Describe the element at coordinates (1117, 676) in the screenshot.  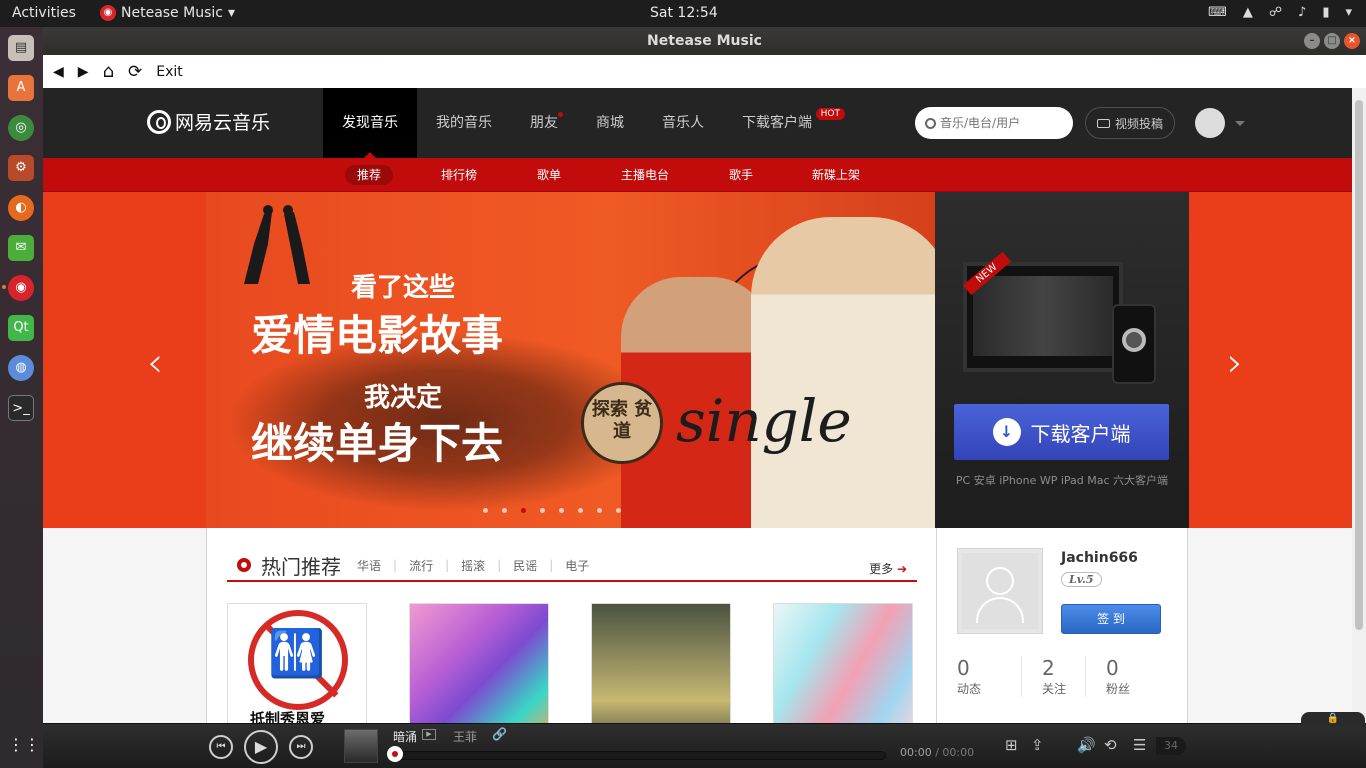
I see `stat-followers: 0 粉丝` at that location.